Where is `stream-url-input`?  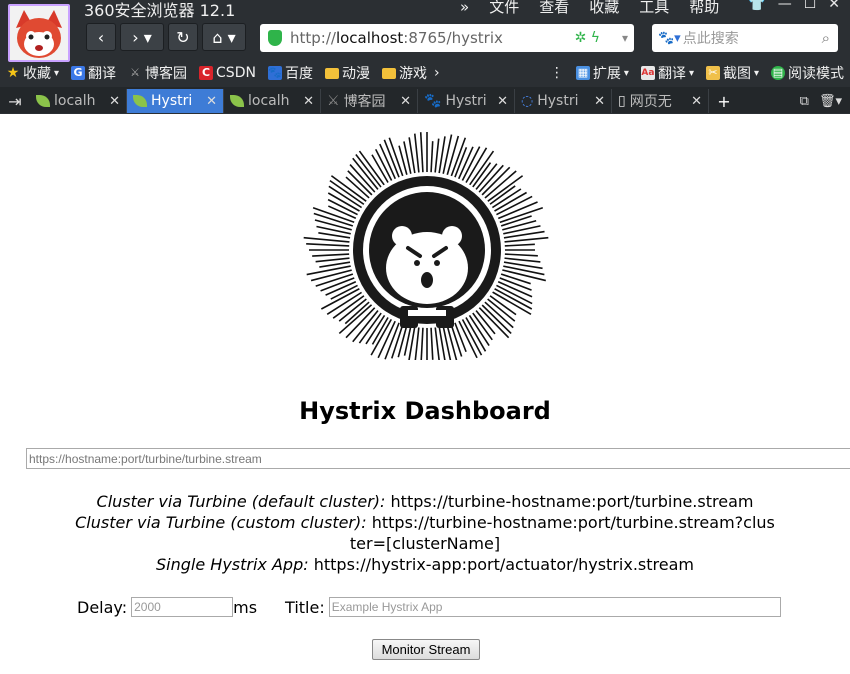 stream-url-input is located at coordinates (438, 458).